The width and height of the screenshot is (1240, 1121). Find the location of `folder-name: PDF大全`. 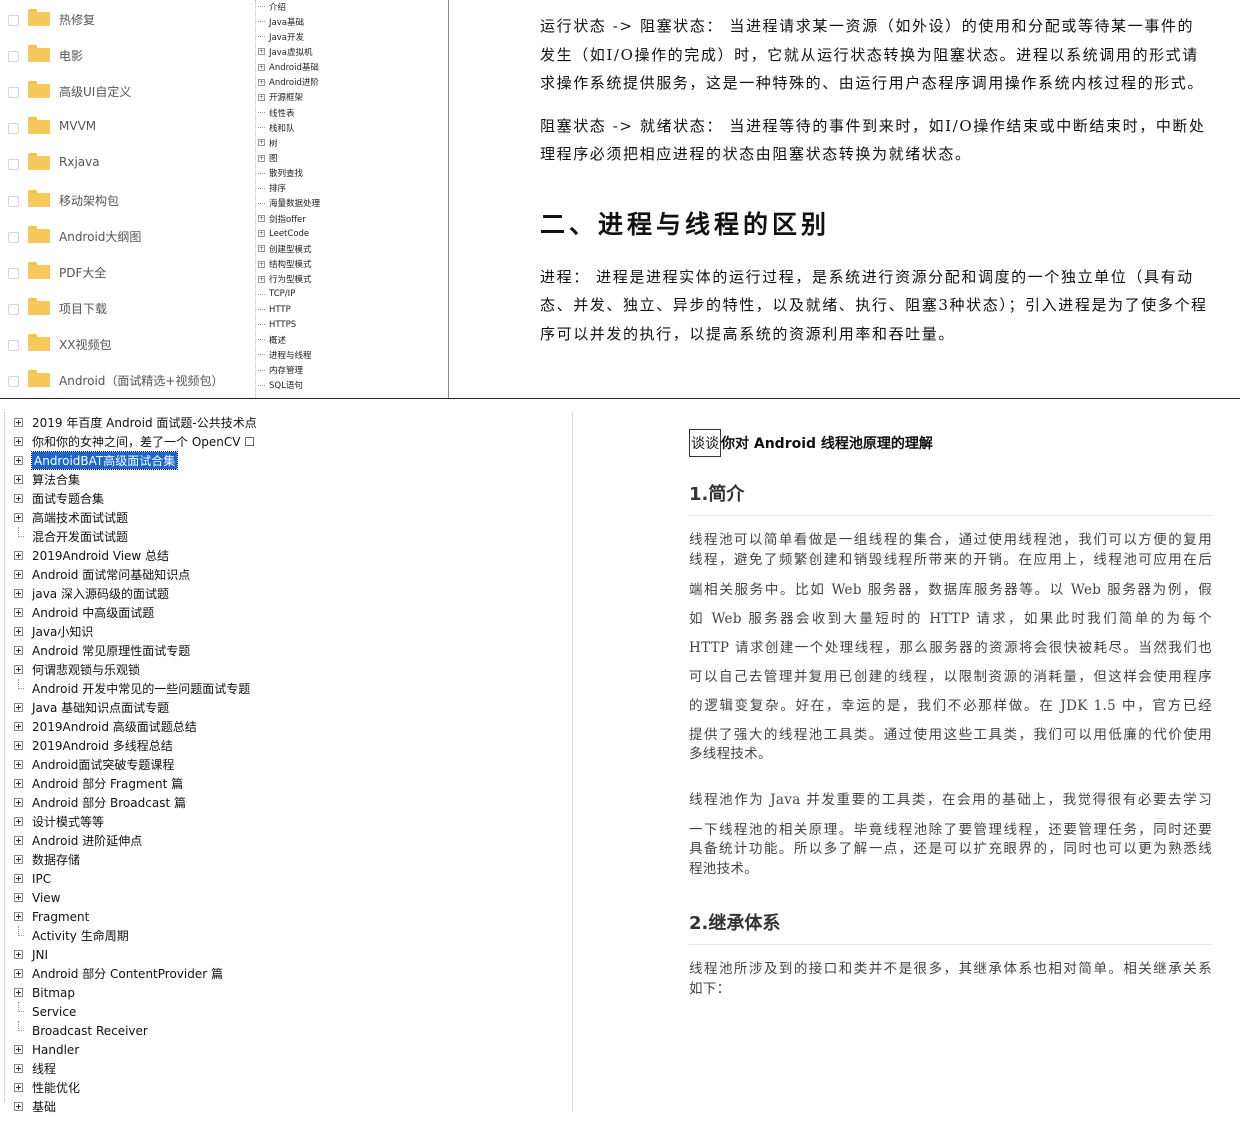

folder-name: PDF大全 is located at coordinates (82, 272).